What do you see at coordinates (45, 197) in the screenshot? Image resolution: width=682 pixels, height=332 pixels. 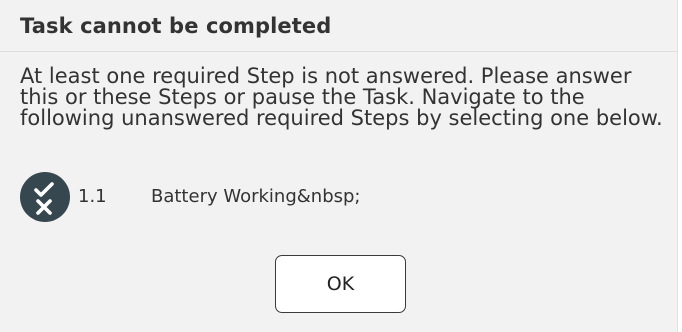 I see `check-cross-icon` at bounding box center [45, 197].